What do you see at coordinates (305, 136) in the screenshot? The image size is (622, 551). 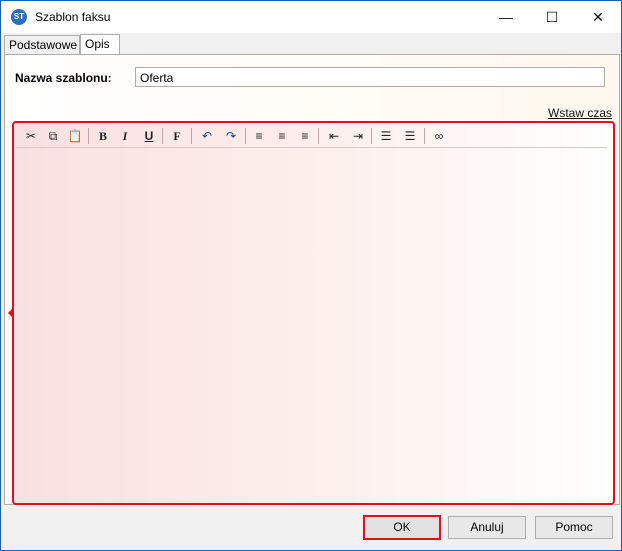 I see `align-right-icon: ≡` at bounding box center [305, 136].